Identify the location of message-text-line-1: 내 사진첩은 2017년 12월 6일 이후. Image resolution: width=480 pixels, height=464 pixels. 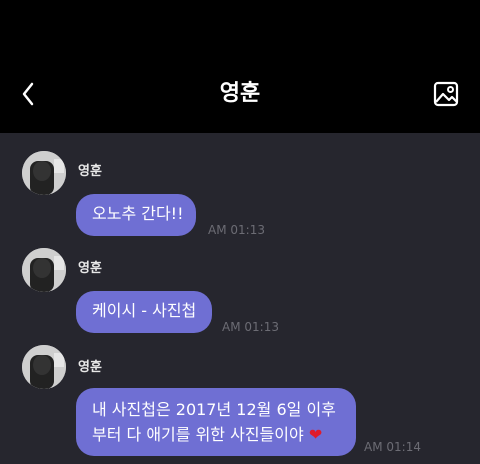
(214, 409).